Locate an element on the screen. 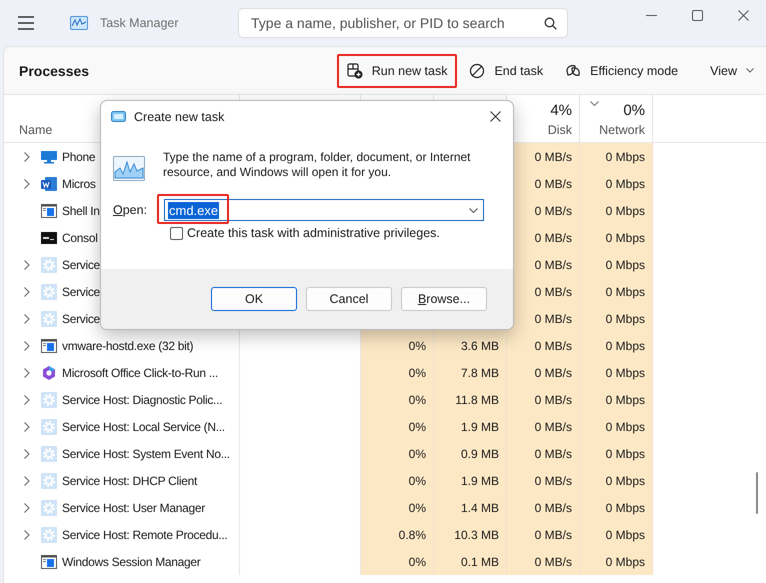 This screenshot has height=583, width=766. toolbar-button: End task is located at coordinates (506, 71).